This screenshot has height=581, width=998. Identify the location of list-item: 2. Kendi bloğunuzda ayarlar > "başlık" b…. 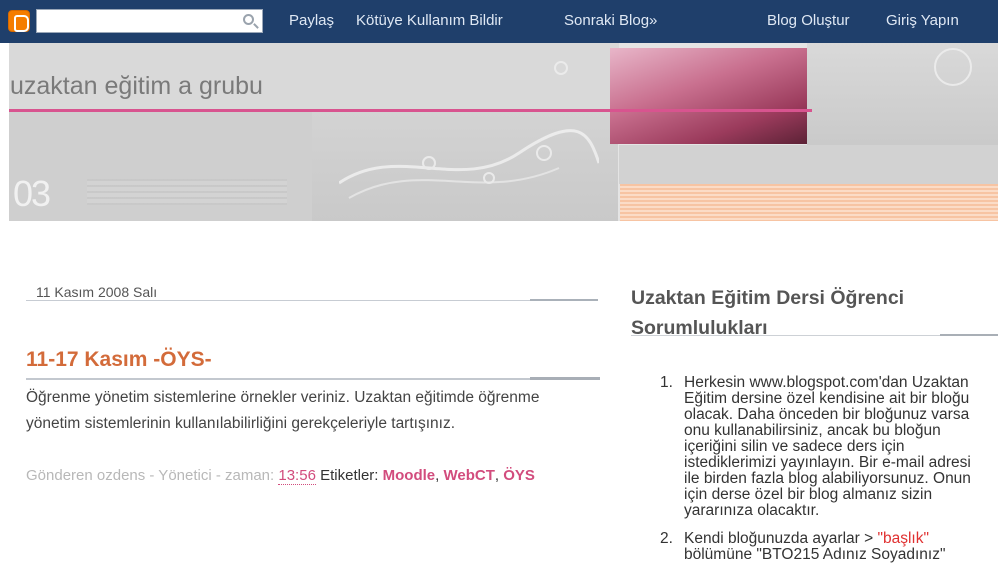
(825, 547).